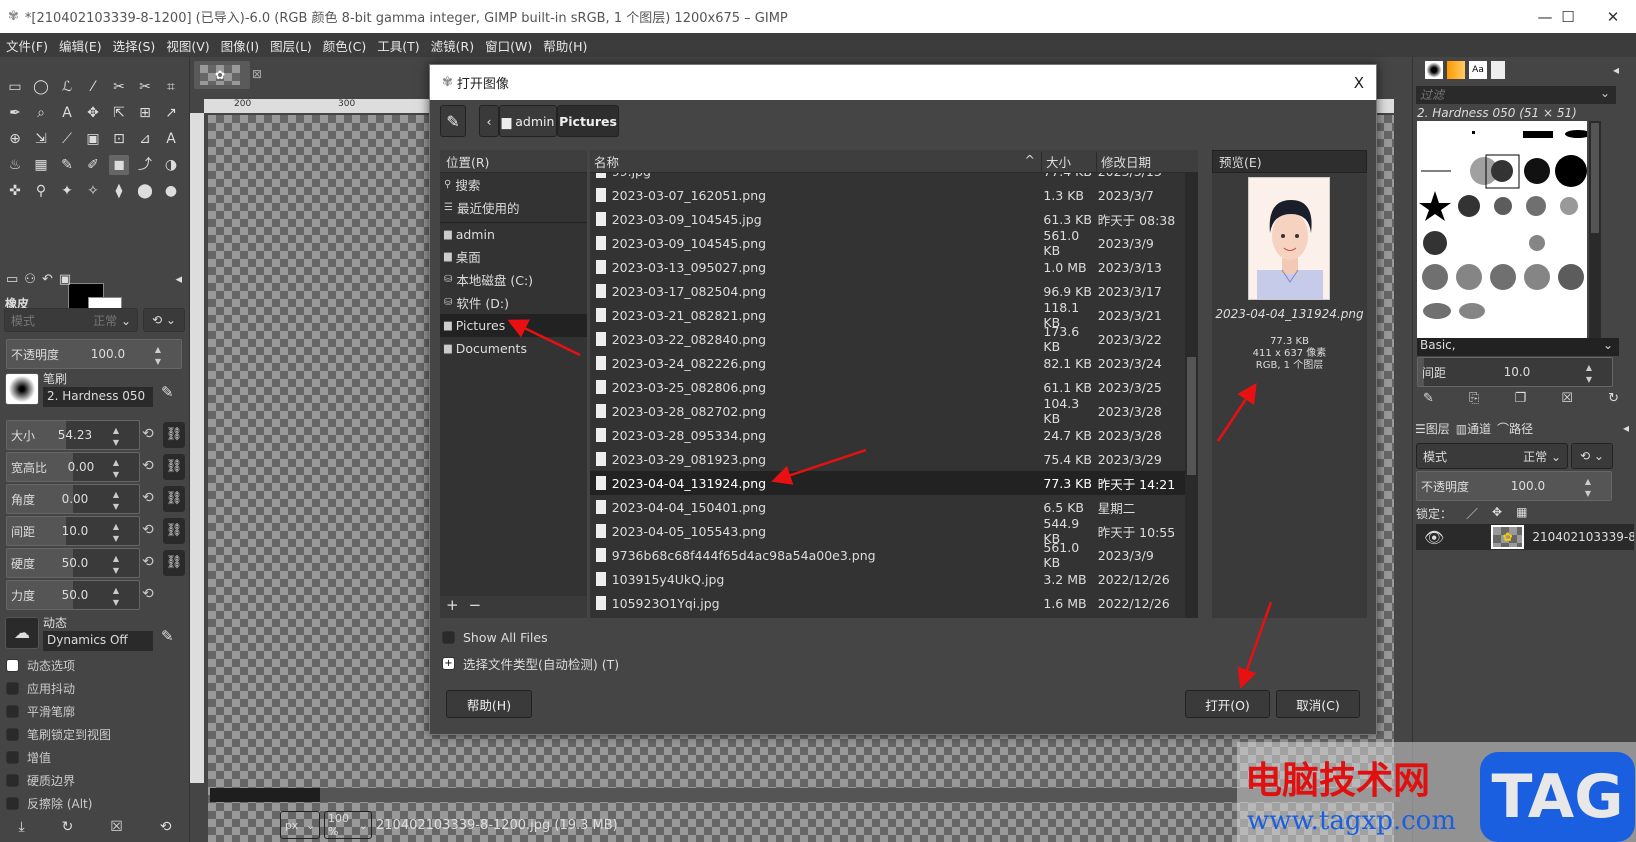  What do you see at coordinates (15, 191) in the screenshot?
I see `clone-tool-icon: ✜` at bounding box center [15, 191].